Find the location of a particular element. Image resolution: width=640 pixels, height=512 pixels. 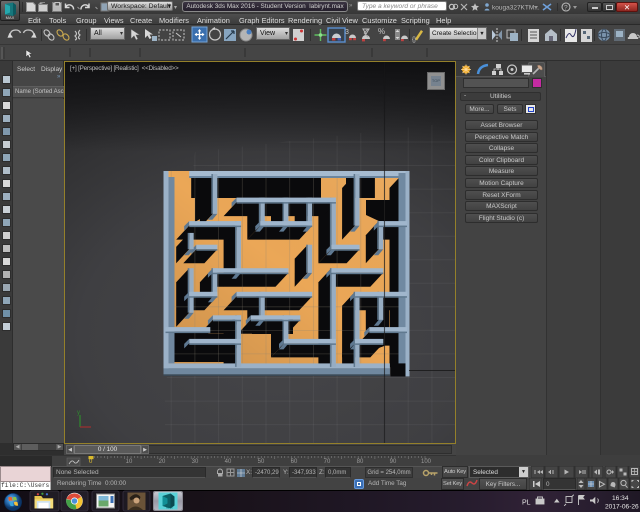

svg-text: PL is located at coordinates (526, 503).